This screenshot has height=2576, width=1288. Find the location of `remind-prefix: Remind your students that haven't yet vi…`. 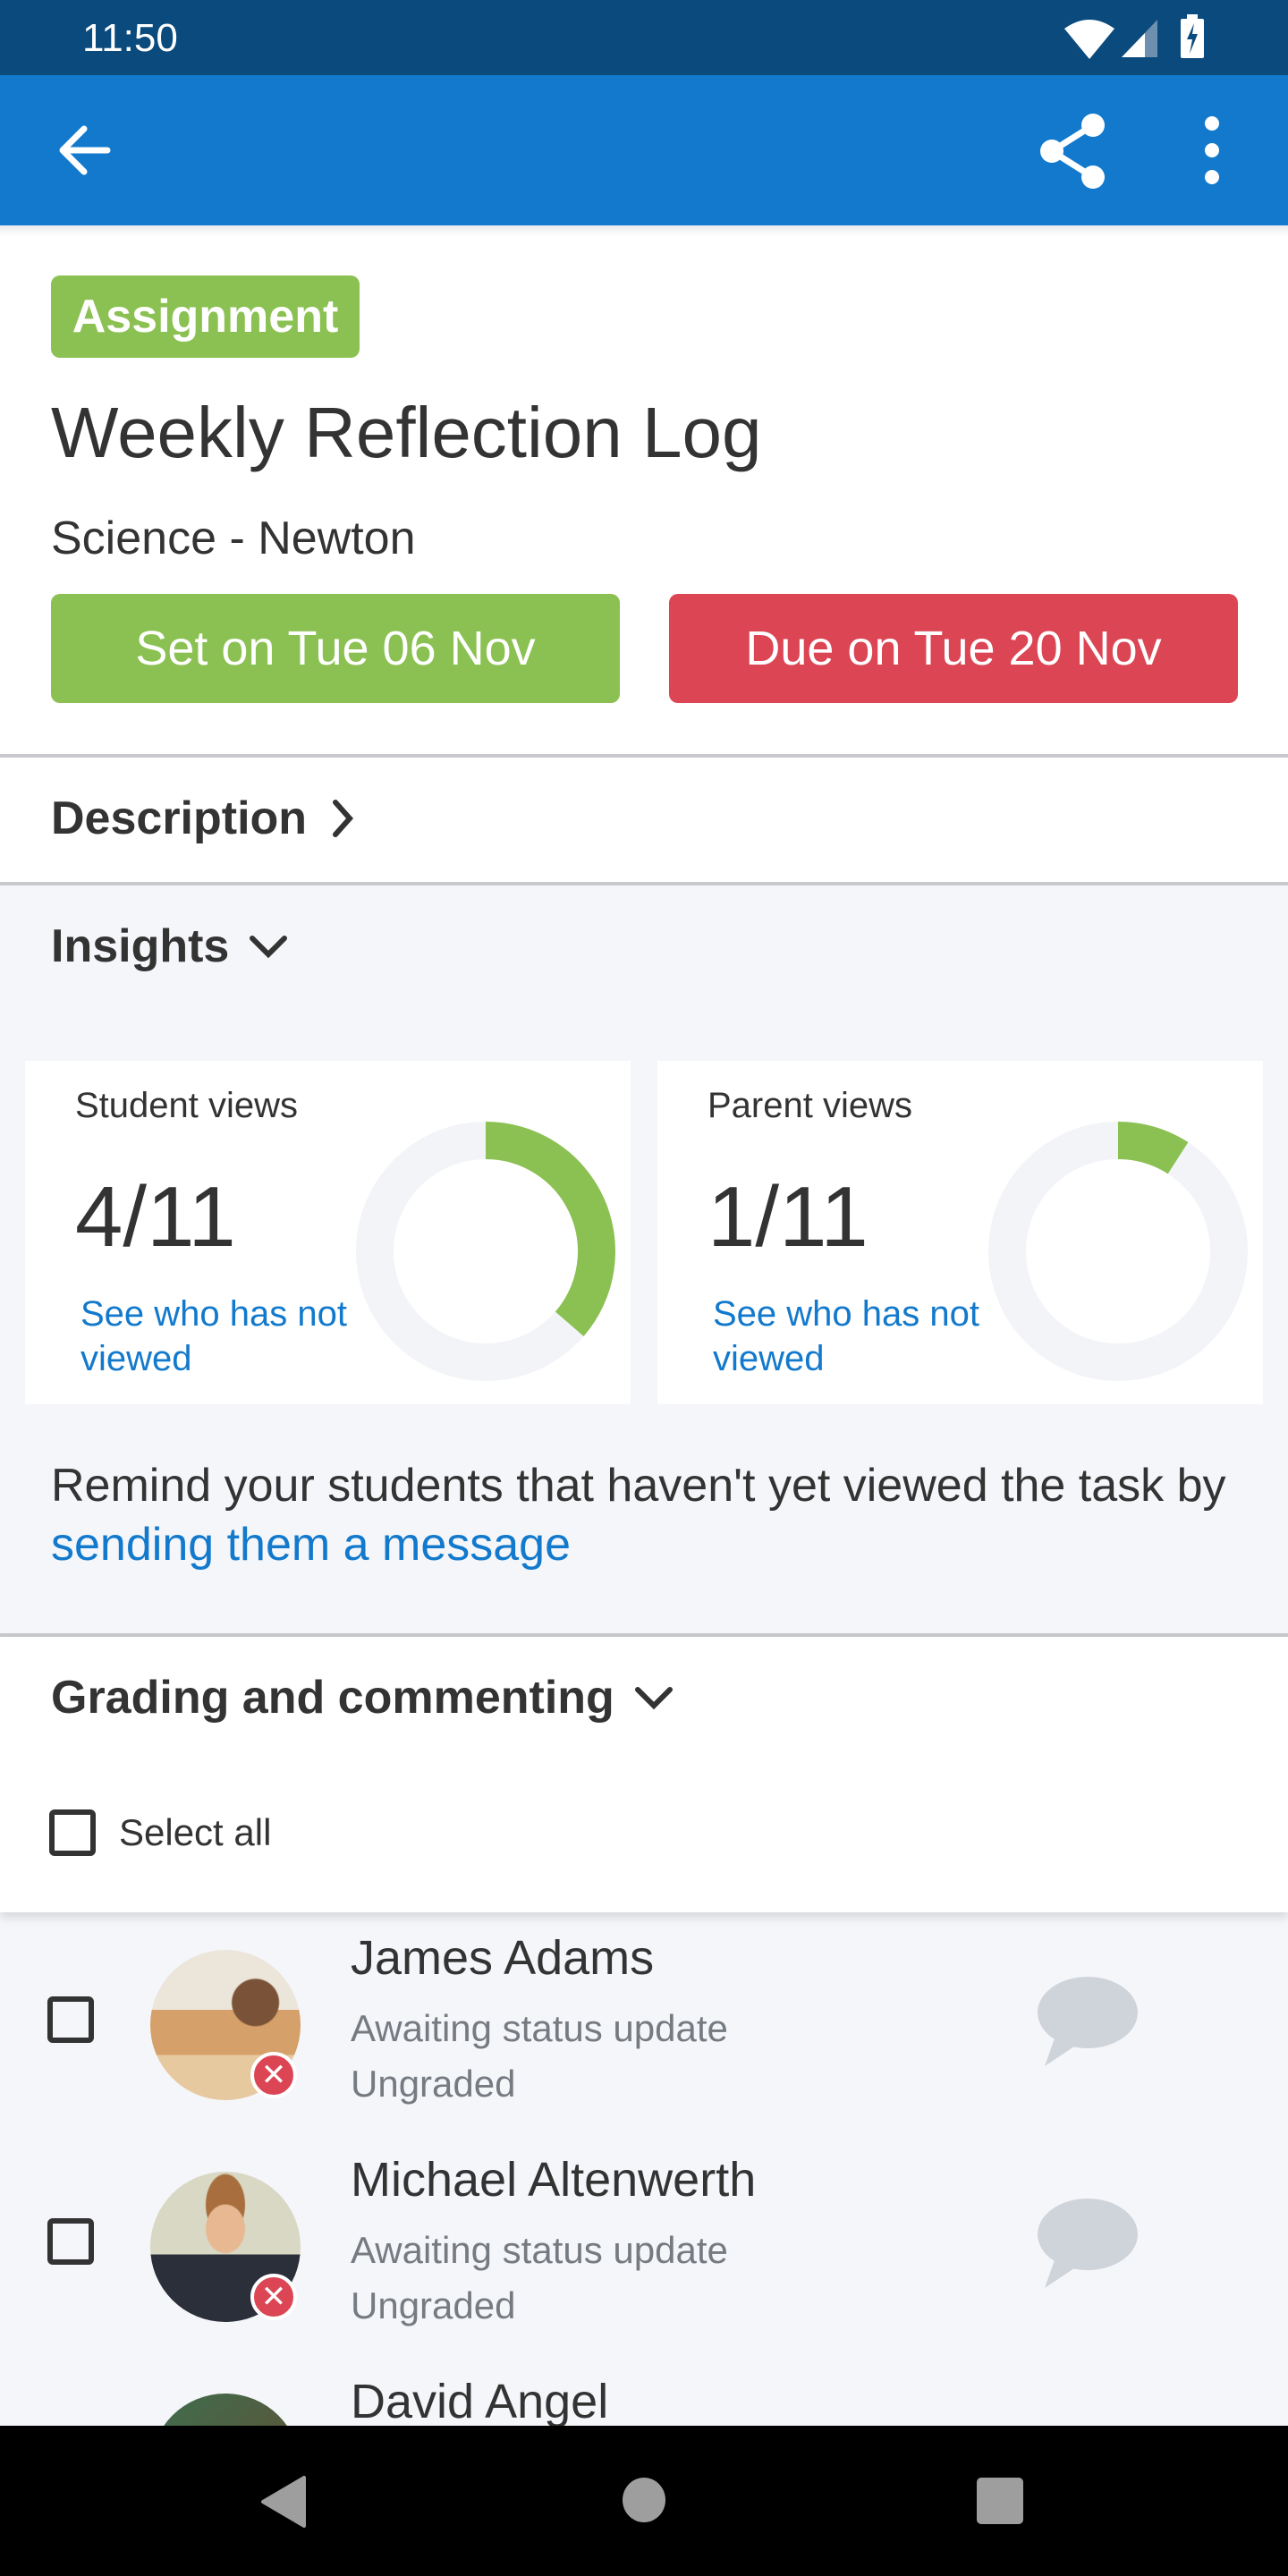

remind-prefix: Remind your students that haven't yet vi… is located at coordinates (638, 1486).